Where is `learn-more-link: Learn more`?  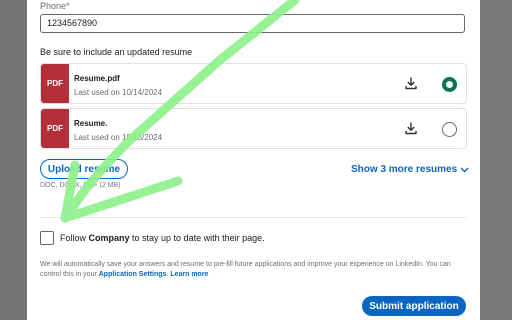
learn-more-link: Learn more is located at coordinates (189, 274).